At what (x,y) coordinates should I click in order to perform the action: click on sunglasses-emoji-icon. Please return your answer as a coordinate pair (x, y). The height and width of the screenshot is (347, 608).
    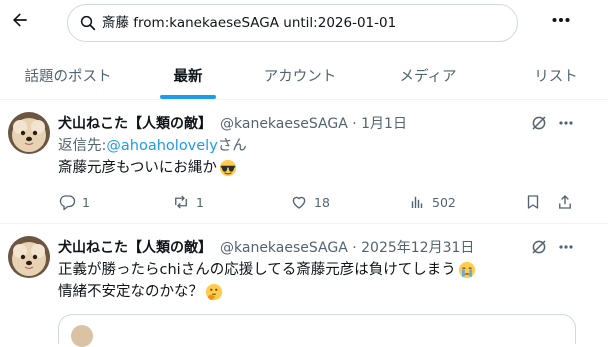
    Looking at the image, I should click on (228, 168).